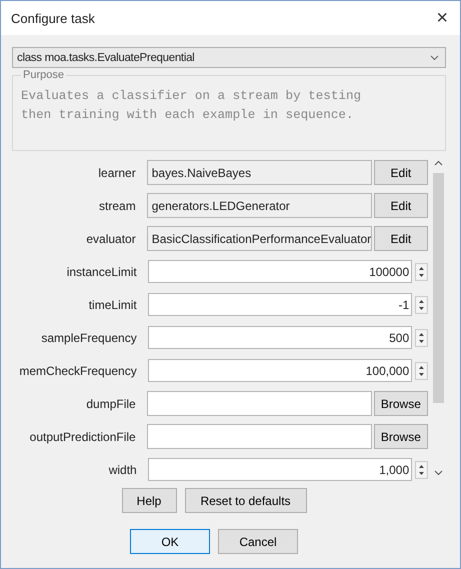  Describe the element at coordinates (111, 403) in the screenshot. I see `option-label: dumpFile` at that location.